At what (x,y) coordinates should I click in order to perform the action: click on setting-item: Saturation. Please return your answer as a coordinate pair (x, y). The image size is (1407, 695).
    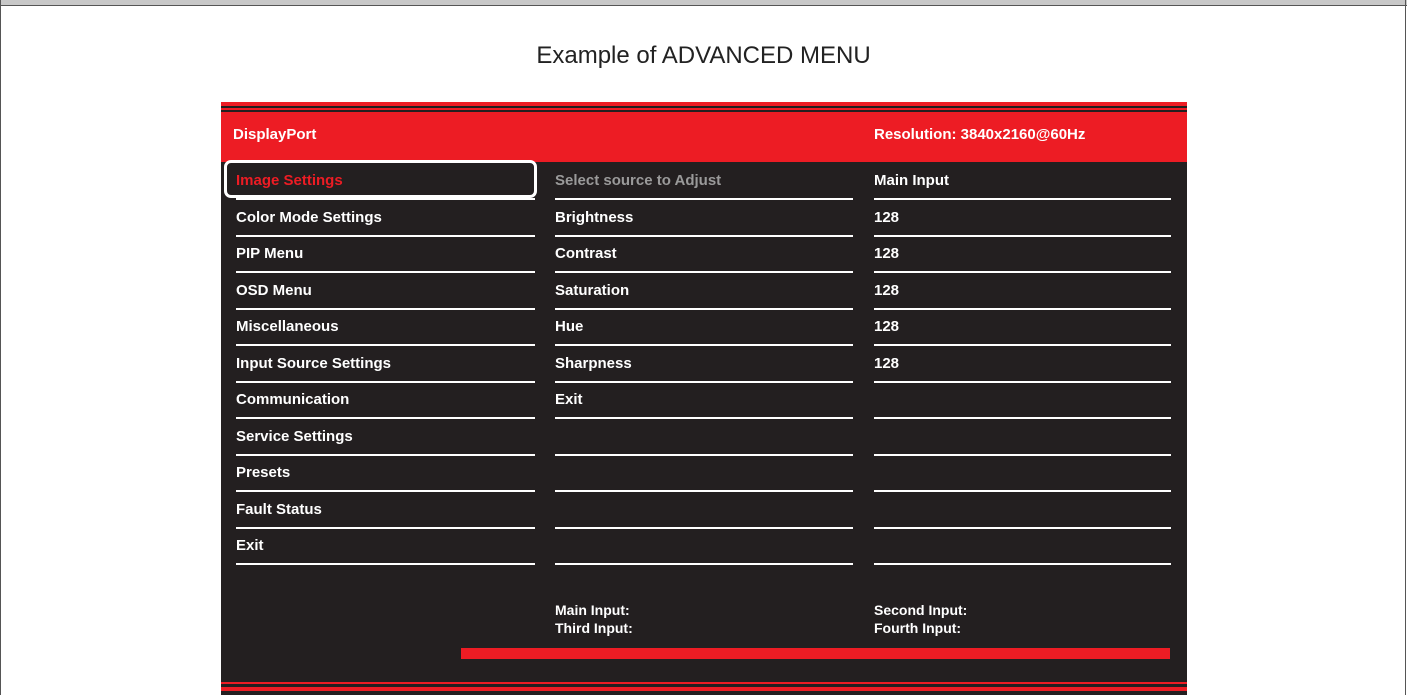
    Looking at the image, I should click on (704, 292).